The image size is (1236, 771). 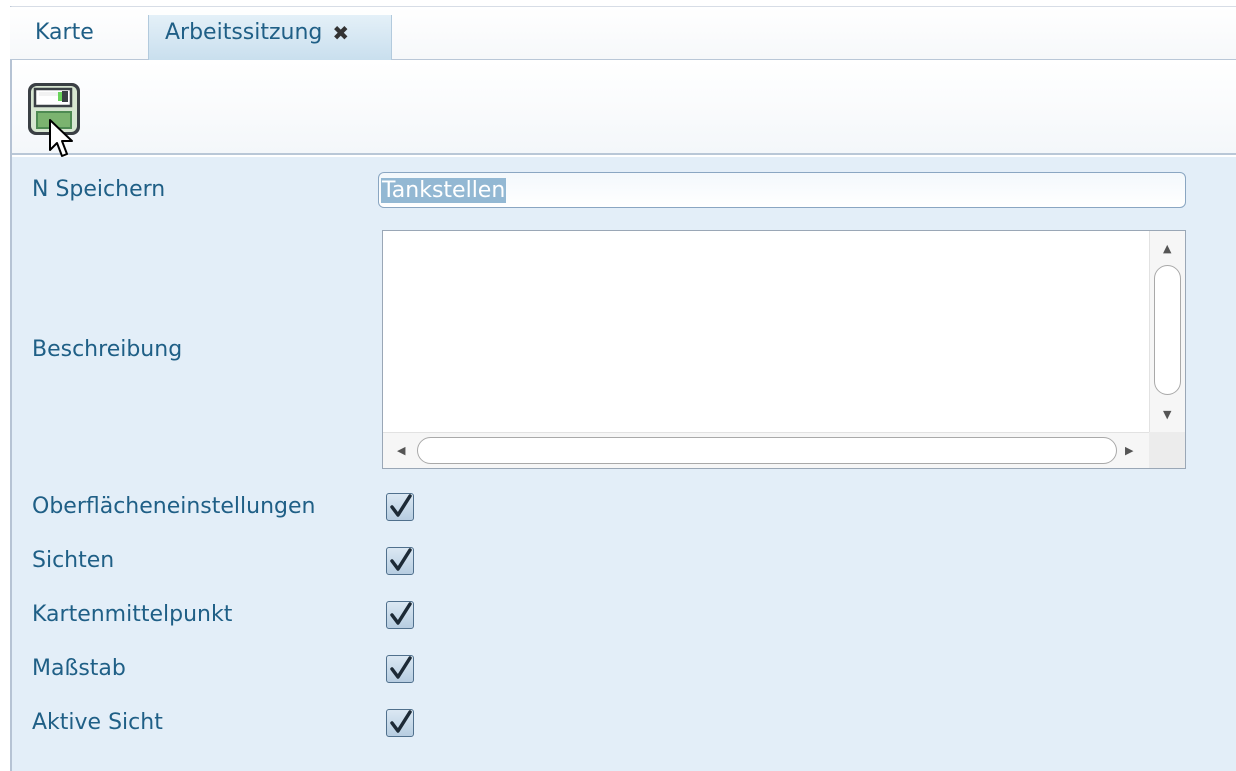 What do you see at coordinates (99, 189) in the screenshot?
I see `name-label: N Speichern` at bounding box center [99, 189].